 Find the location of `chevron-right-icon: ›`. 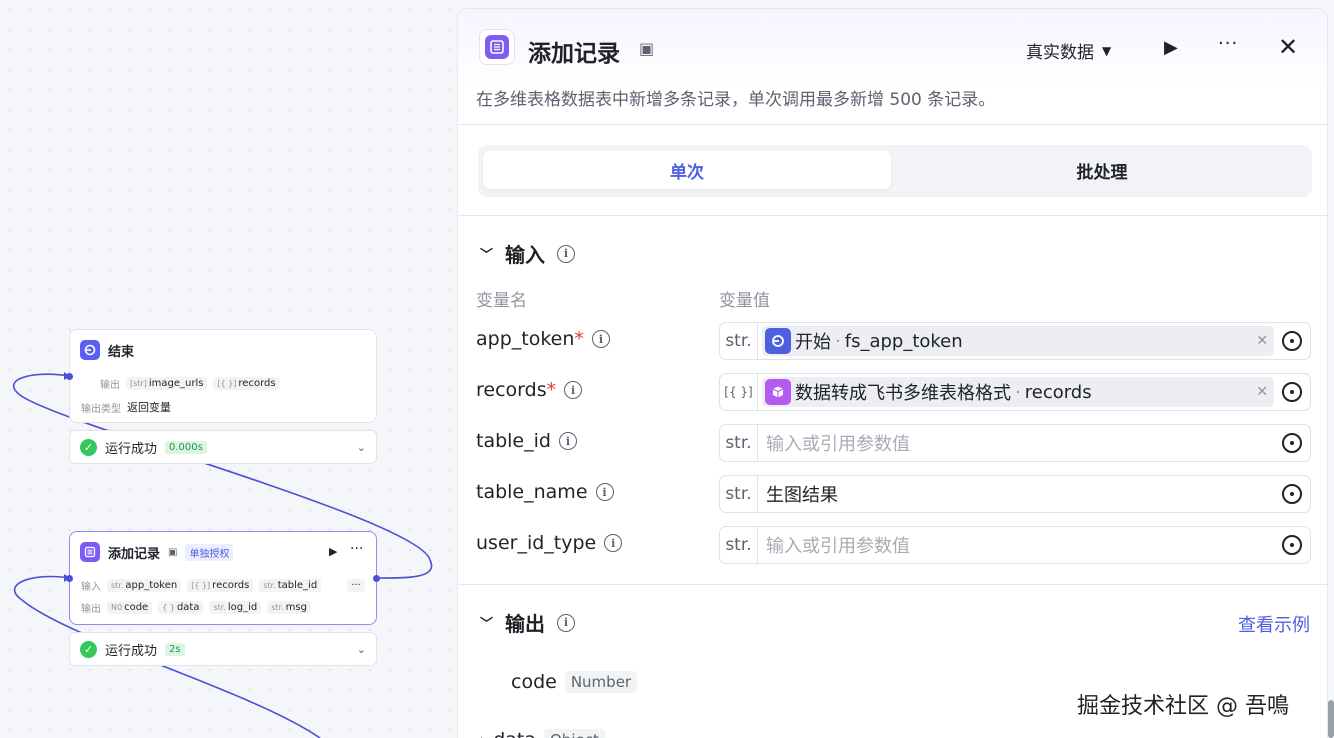

chevron-right-icon: › is located at coordinates (482, 735).